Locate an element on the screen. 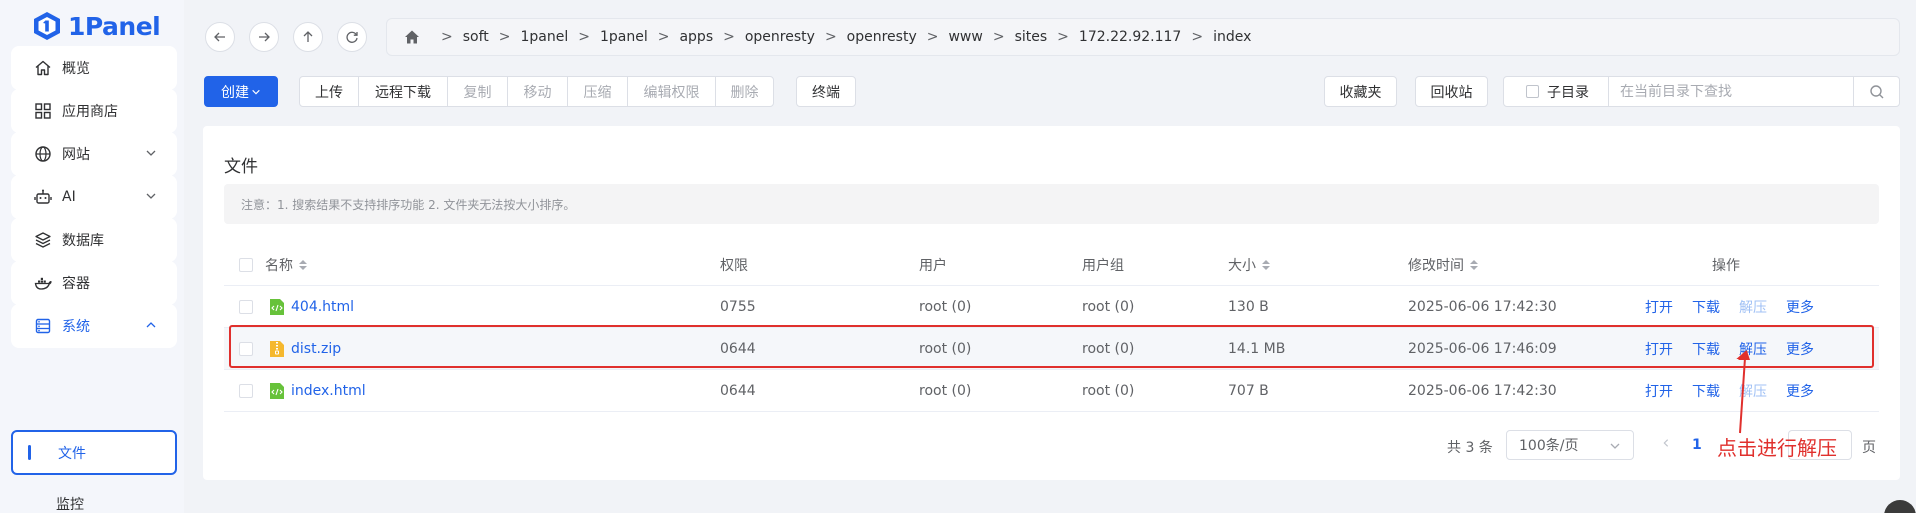 The height and width of the screenshot is (513, 1916). move-button: 移动 is located at coordinates (537, 91).